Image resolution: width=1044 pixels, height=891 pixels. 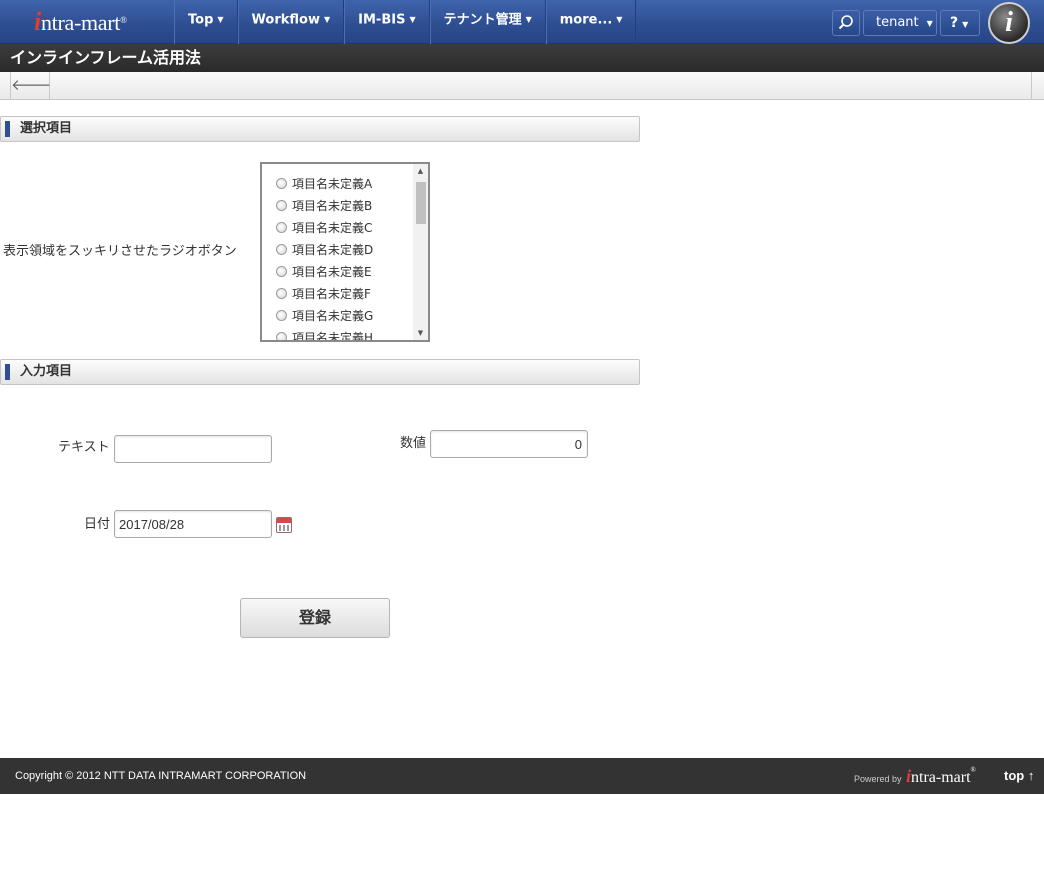 I want to click on date-field, so click(x=193, y=524).